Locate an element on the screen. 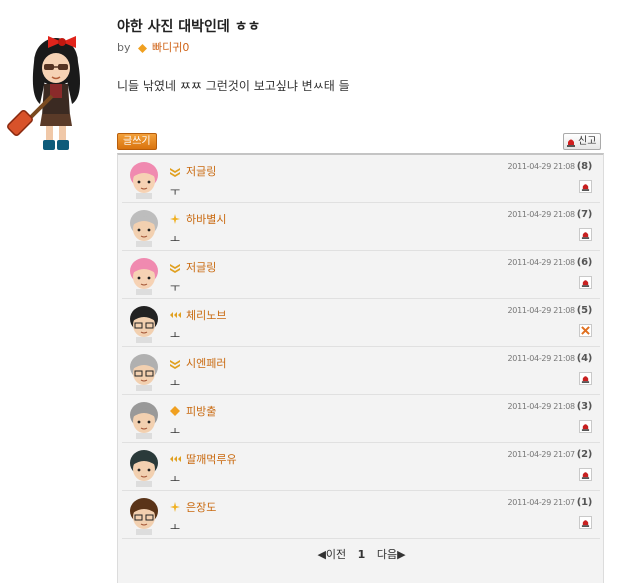 The width and height of the screenshot is (620, 583). commenter-nick: 딸깨먹루유 is located at coordinates (211, 459).